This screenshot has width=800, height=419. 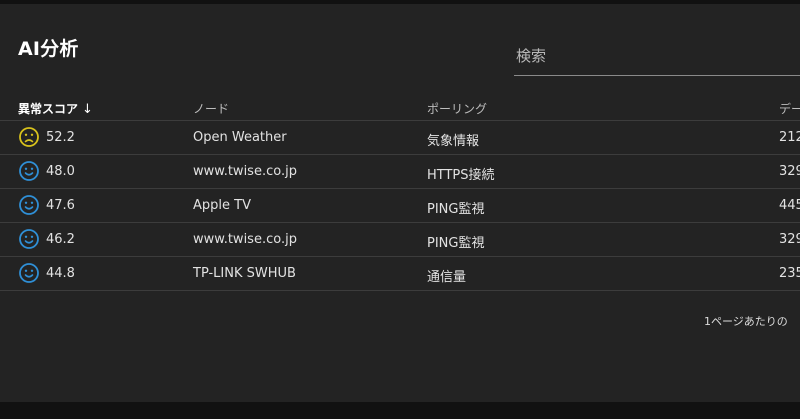 What do you see at coordinates (400, 239) in the screenshot?
I see `table-row: 46.2 www.twise.co.jp PING監視 329` at bounding box center [400, 239].